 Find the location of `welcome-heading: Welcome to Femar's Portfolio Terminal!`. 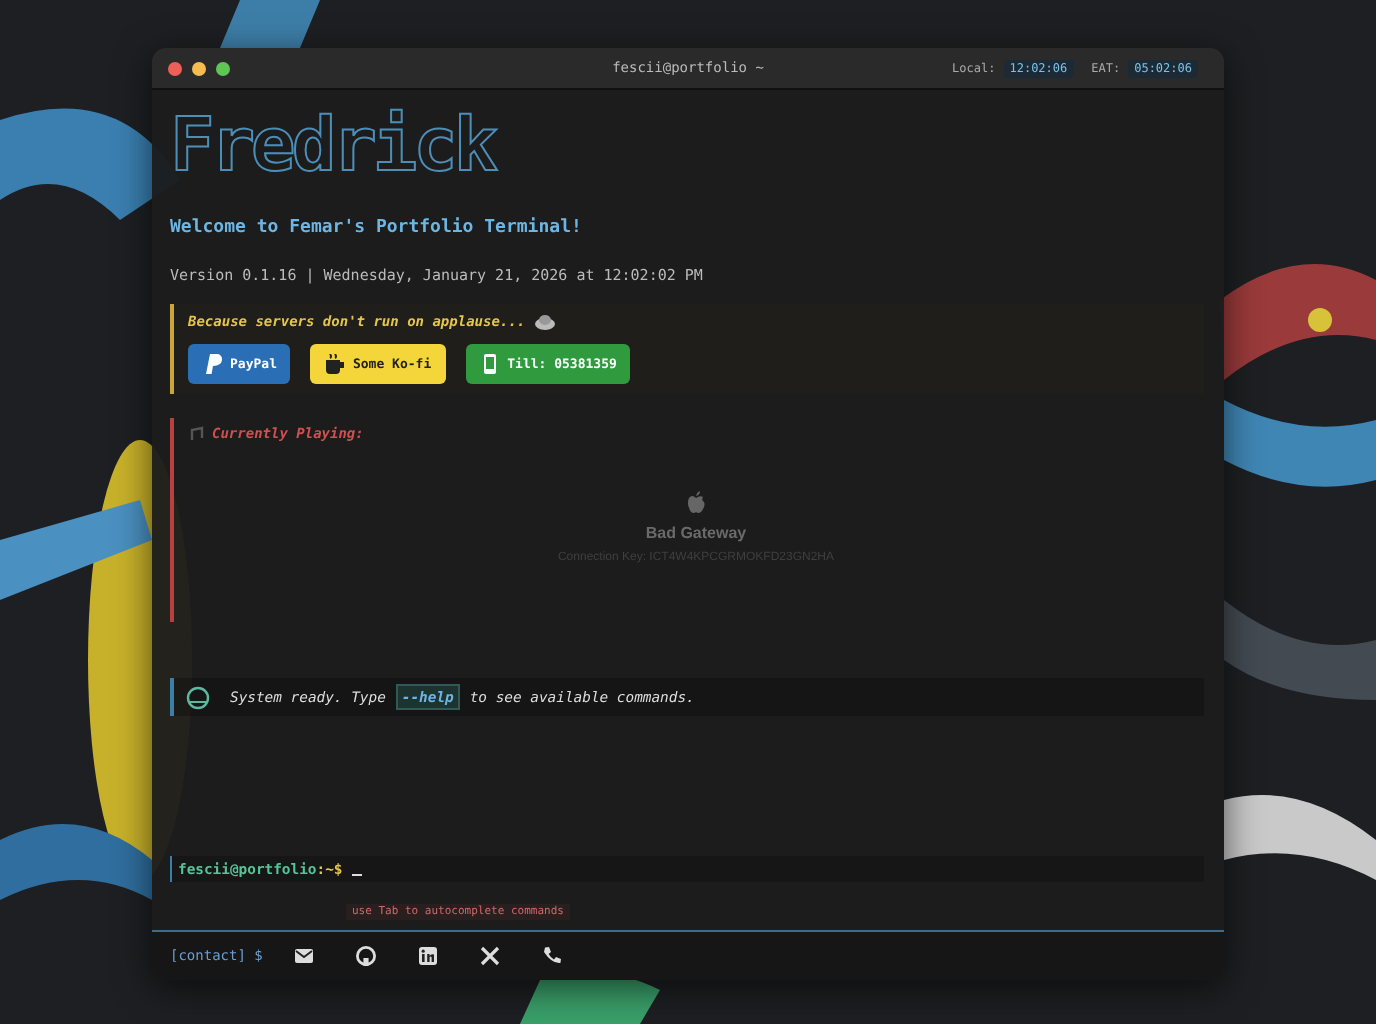

welcome-heading: Welcome to Femar's Portfolio Terminal! is located at coordinates (377, 228).